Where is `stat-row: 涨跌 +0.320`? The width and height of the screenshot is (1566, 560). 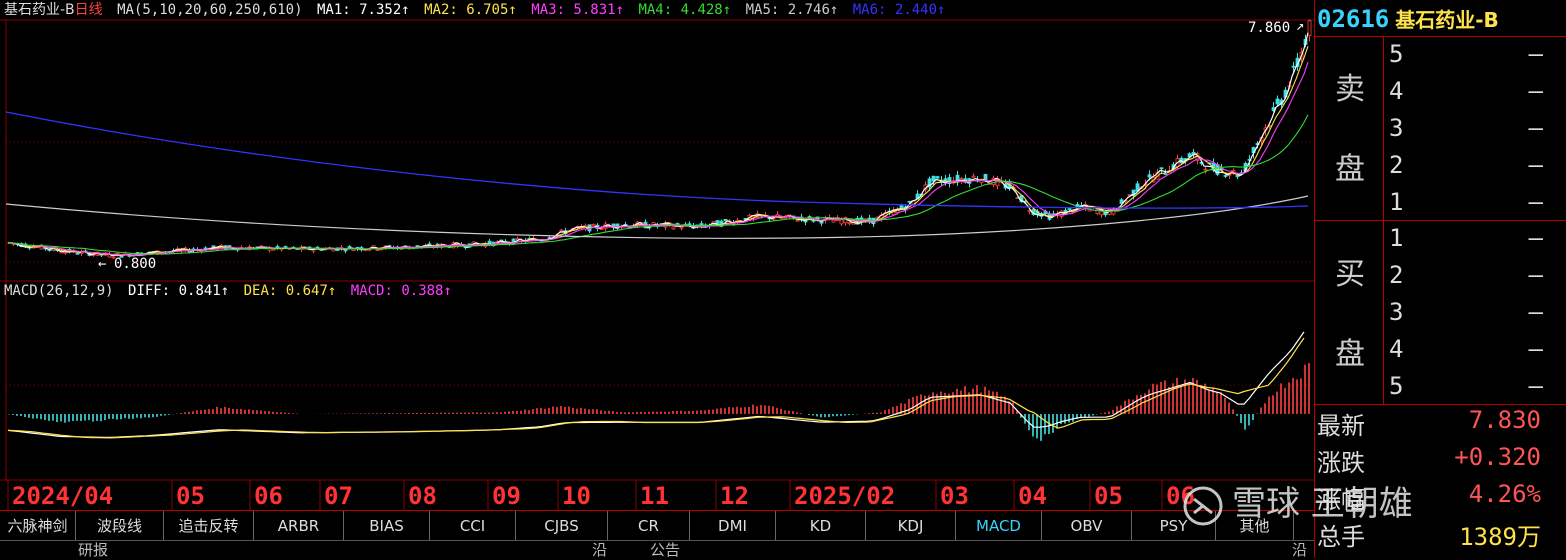
stat-row: 涨跌 +0.320 is located at coordinates (1439, 461).